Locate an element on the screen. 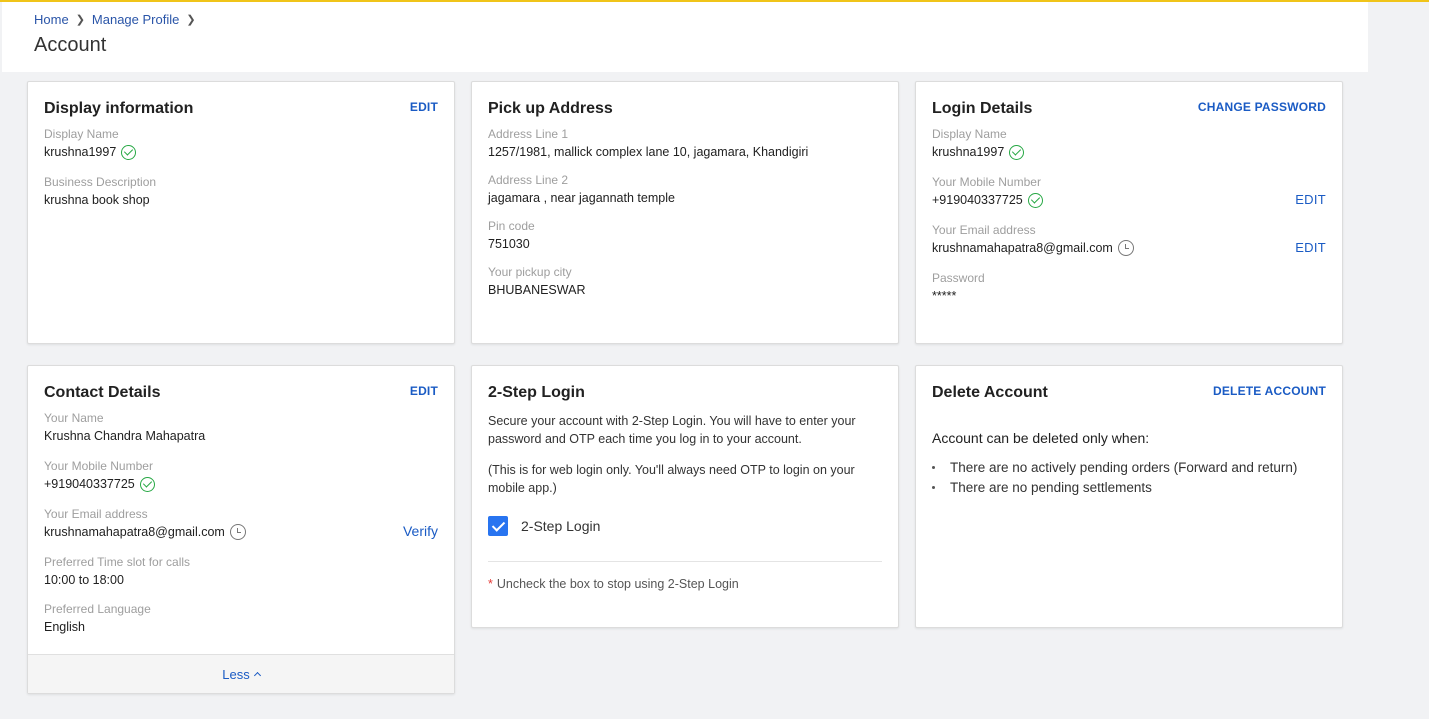  login-mobile-field: Your Mobile Number +919040337725 is located at coordinates (987, 192).